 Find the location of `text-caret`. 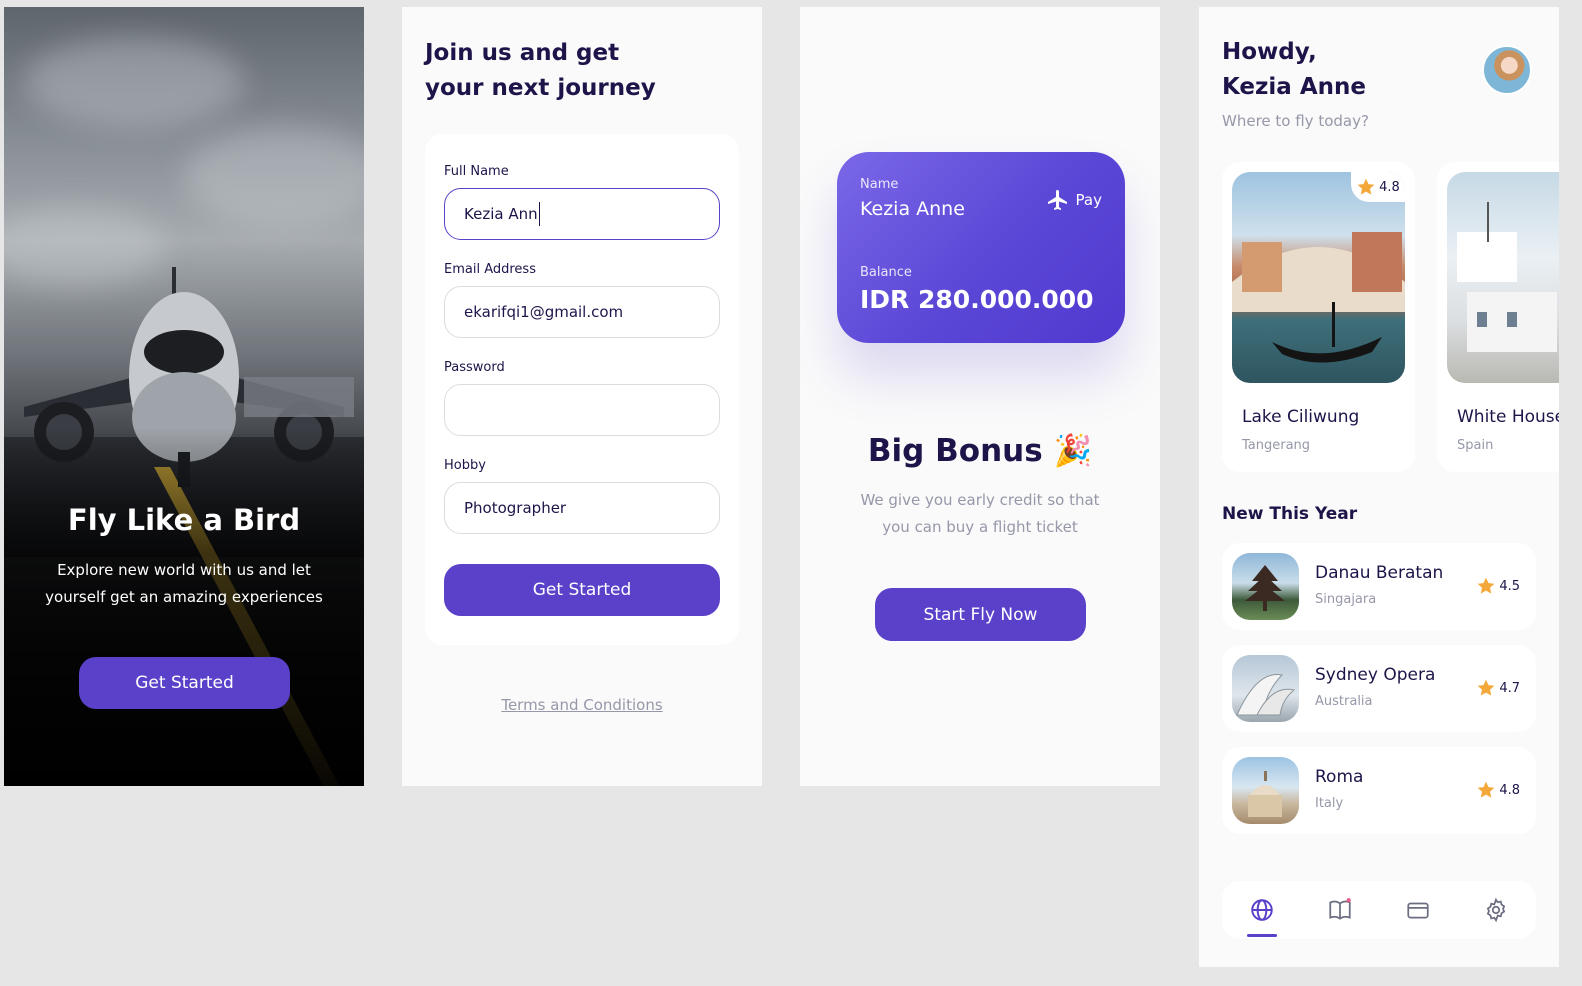

text-caret is located at coordinates (539, 214).